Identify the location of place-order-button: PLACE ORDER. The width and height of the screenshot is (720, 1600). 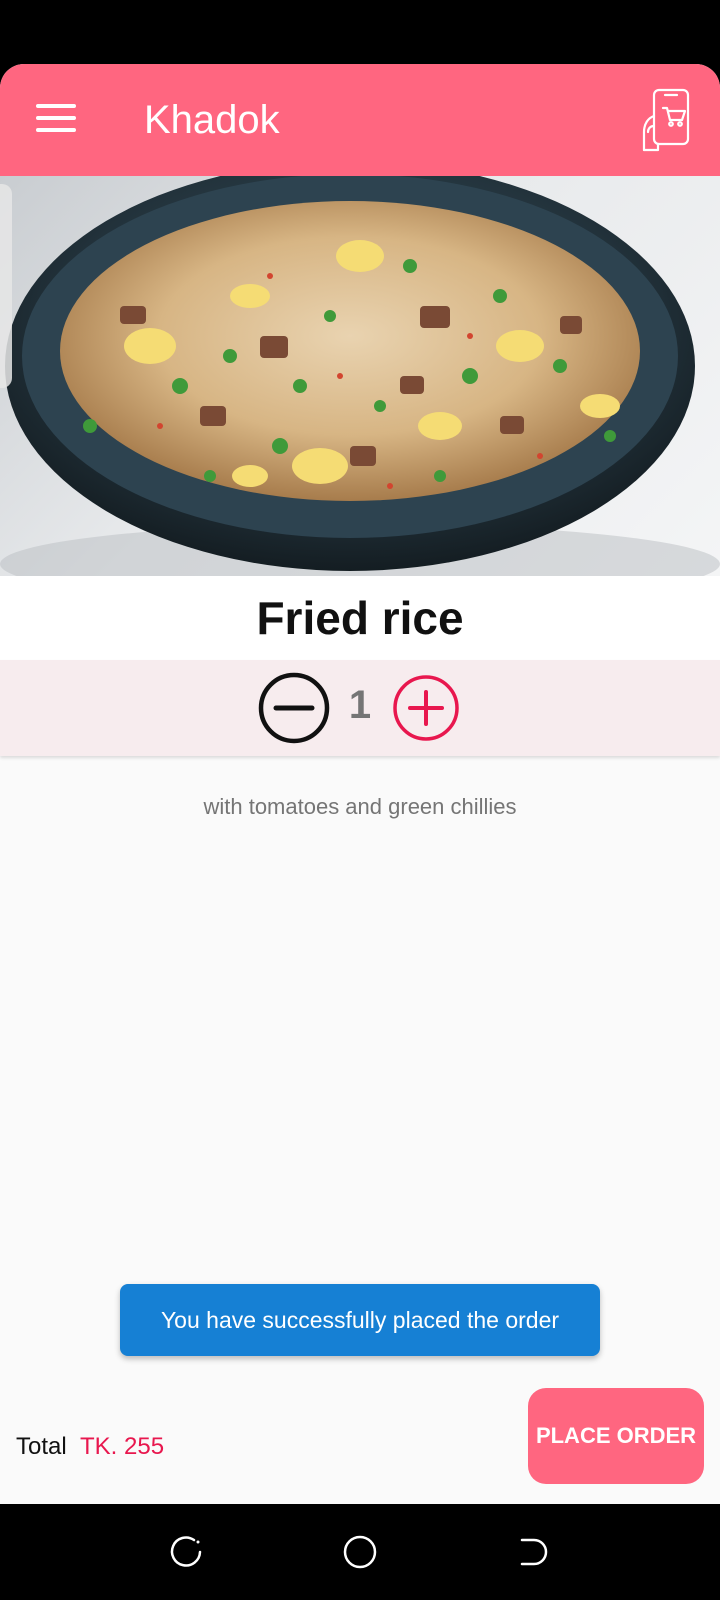
(616, 1436).